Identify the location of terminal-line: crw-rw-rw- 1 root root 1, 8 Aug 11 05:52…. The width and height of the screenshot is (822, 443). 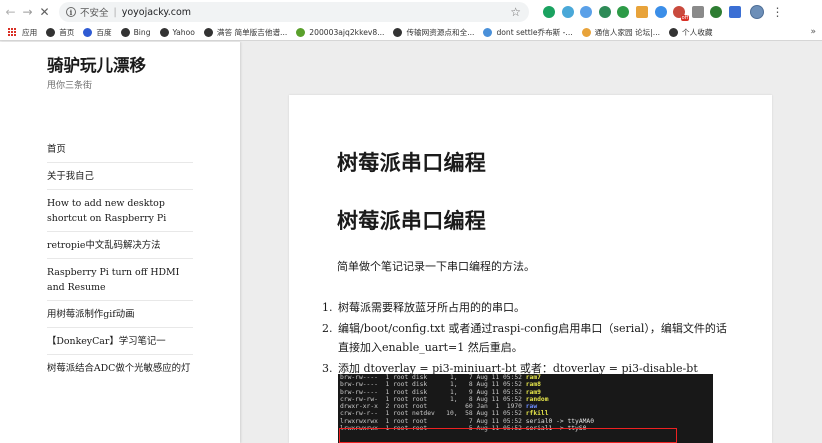
(444, 399).